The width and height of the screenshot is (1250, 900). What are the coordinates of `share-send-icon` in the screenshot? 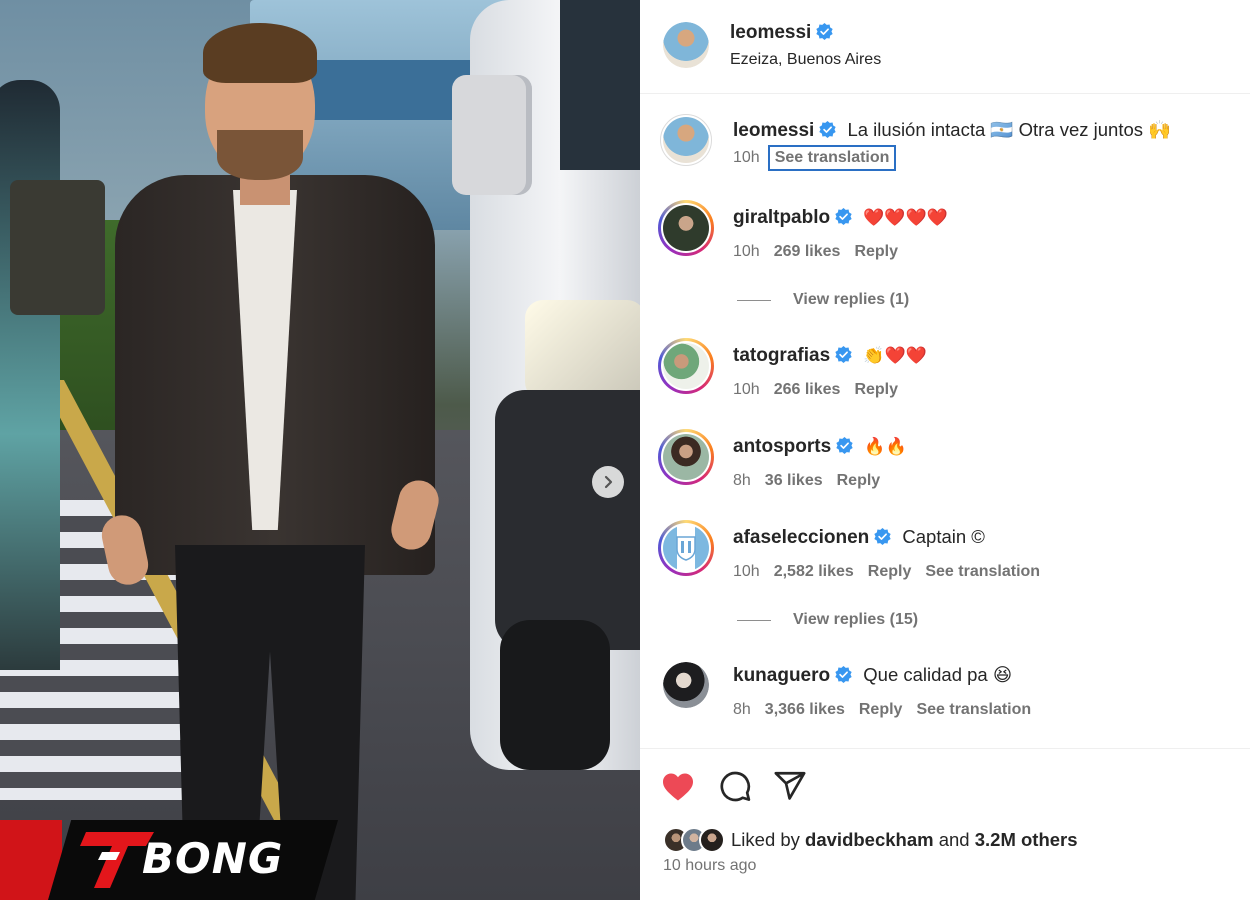 It's located at (790, 785).